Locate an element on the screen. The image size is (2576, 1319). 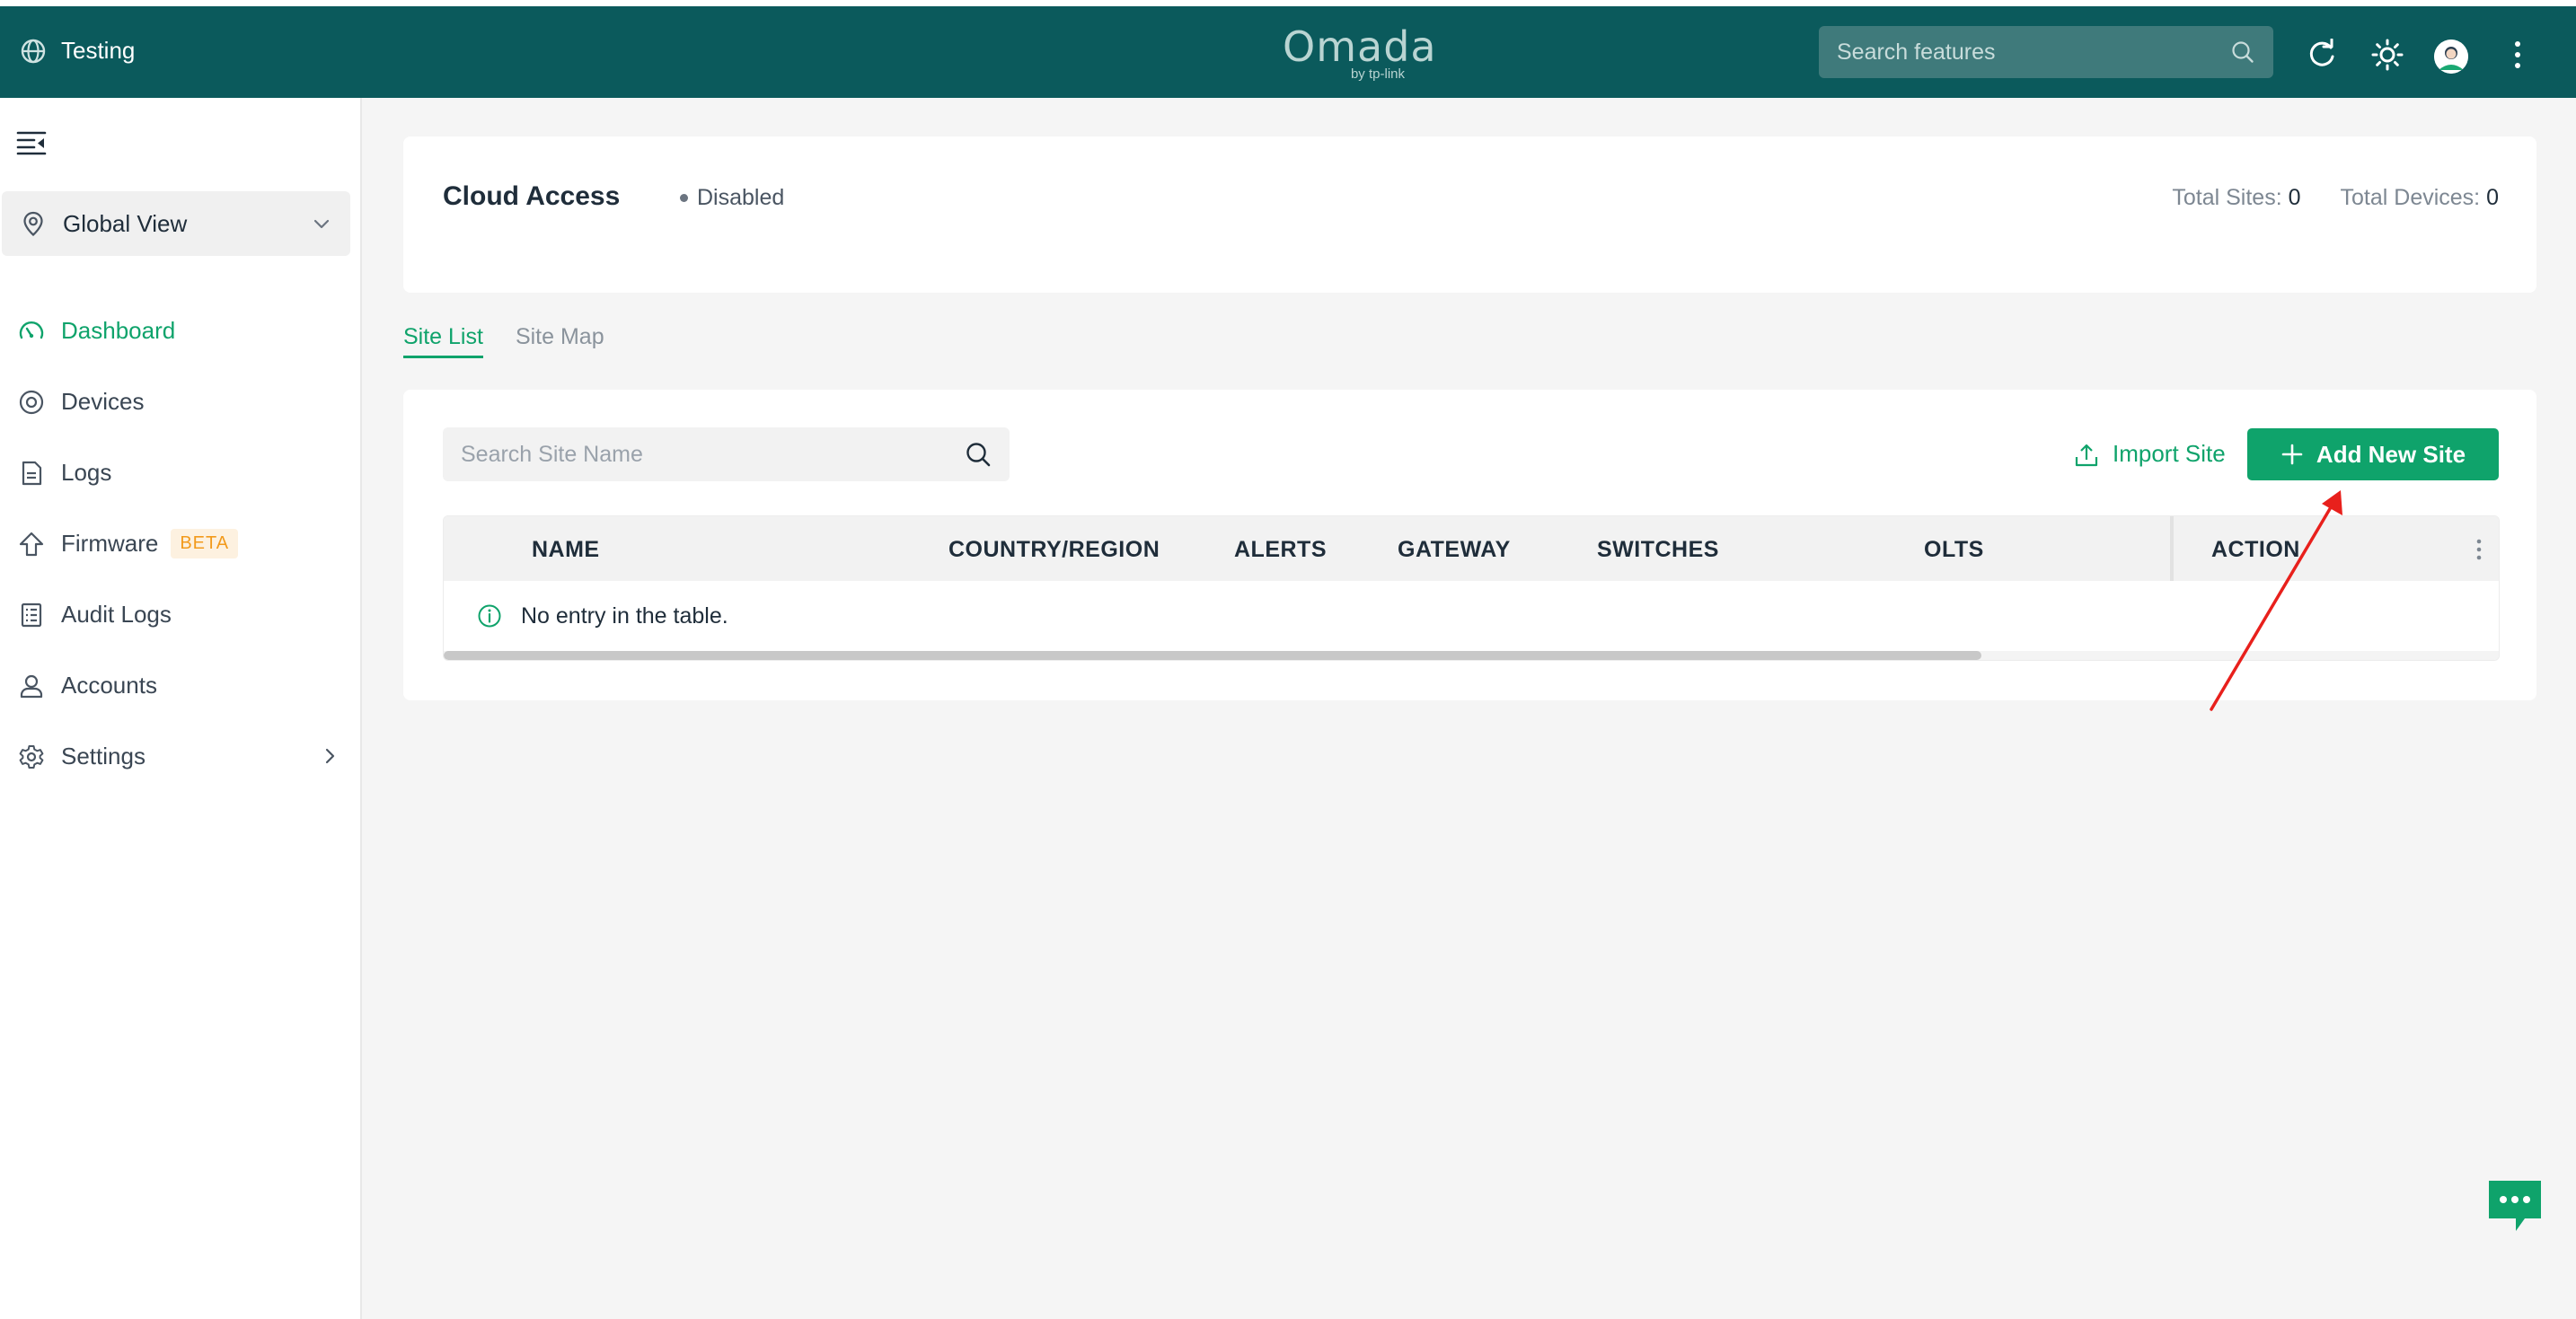
chevron-right-icon is located at coordinates (330, 756).